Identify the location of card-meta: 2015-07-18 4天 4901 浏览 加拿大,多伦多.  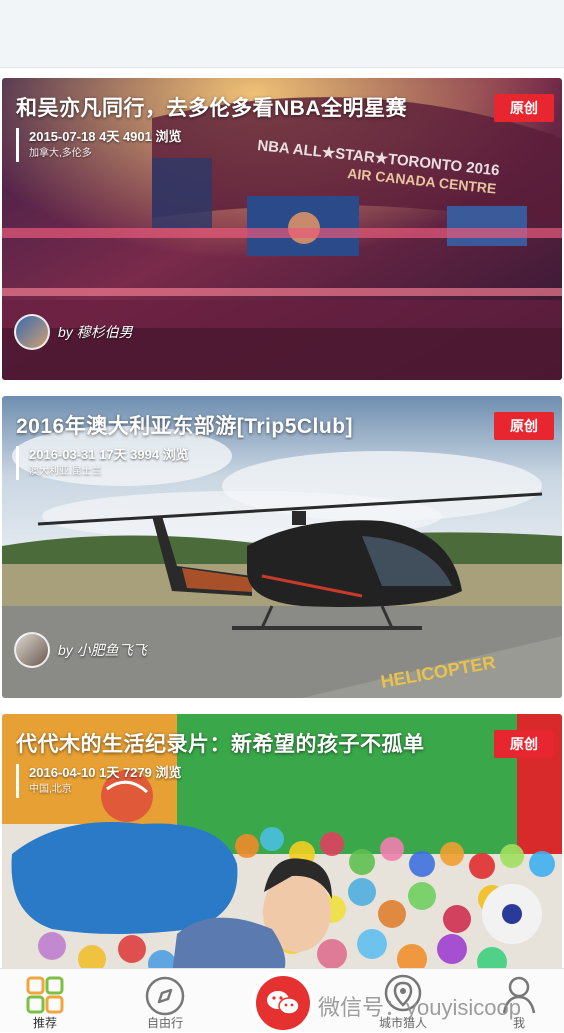
(98, 145).